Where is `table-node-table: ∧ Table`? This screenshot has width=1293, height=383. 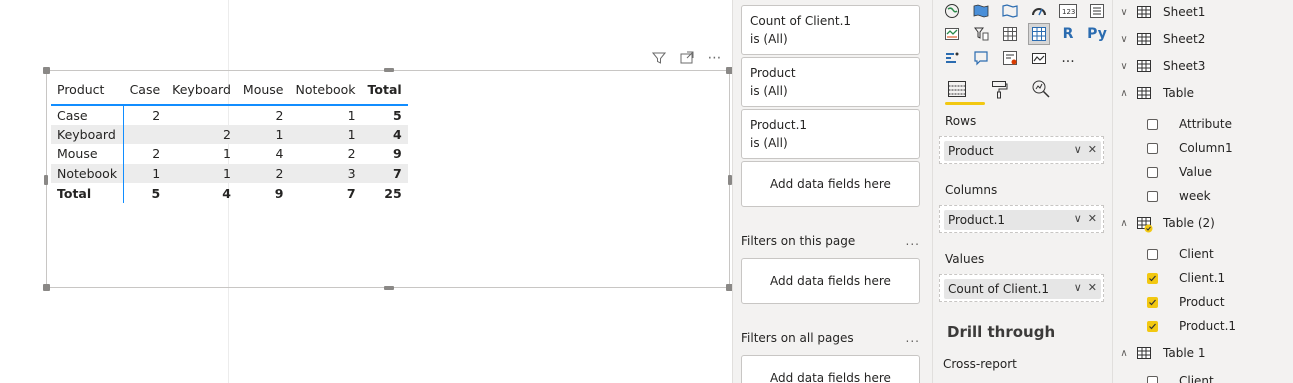 table-node-table: ∧ Table is located at coordinates (1203, 93).